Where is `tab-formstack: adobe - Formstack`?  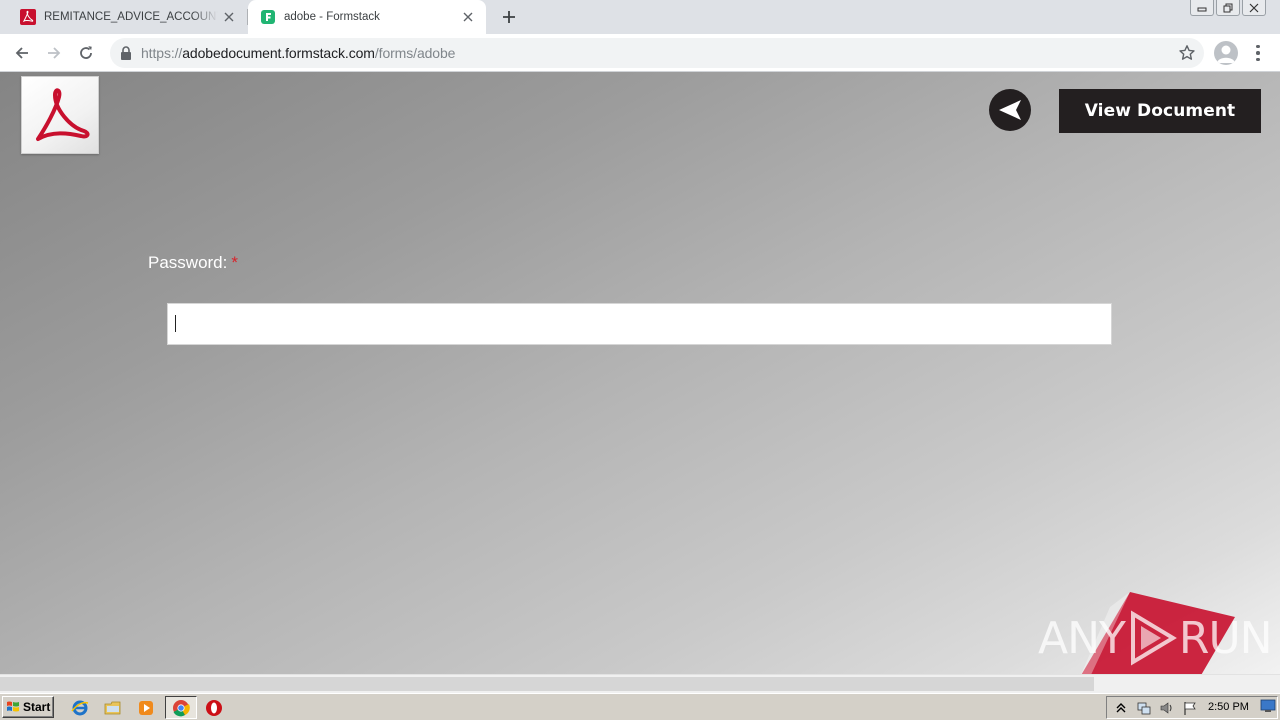 tab-formstack: adobe - Formstack is located at coordinates (367, 17).